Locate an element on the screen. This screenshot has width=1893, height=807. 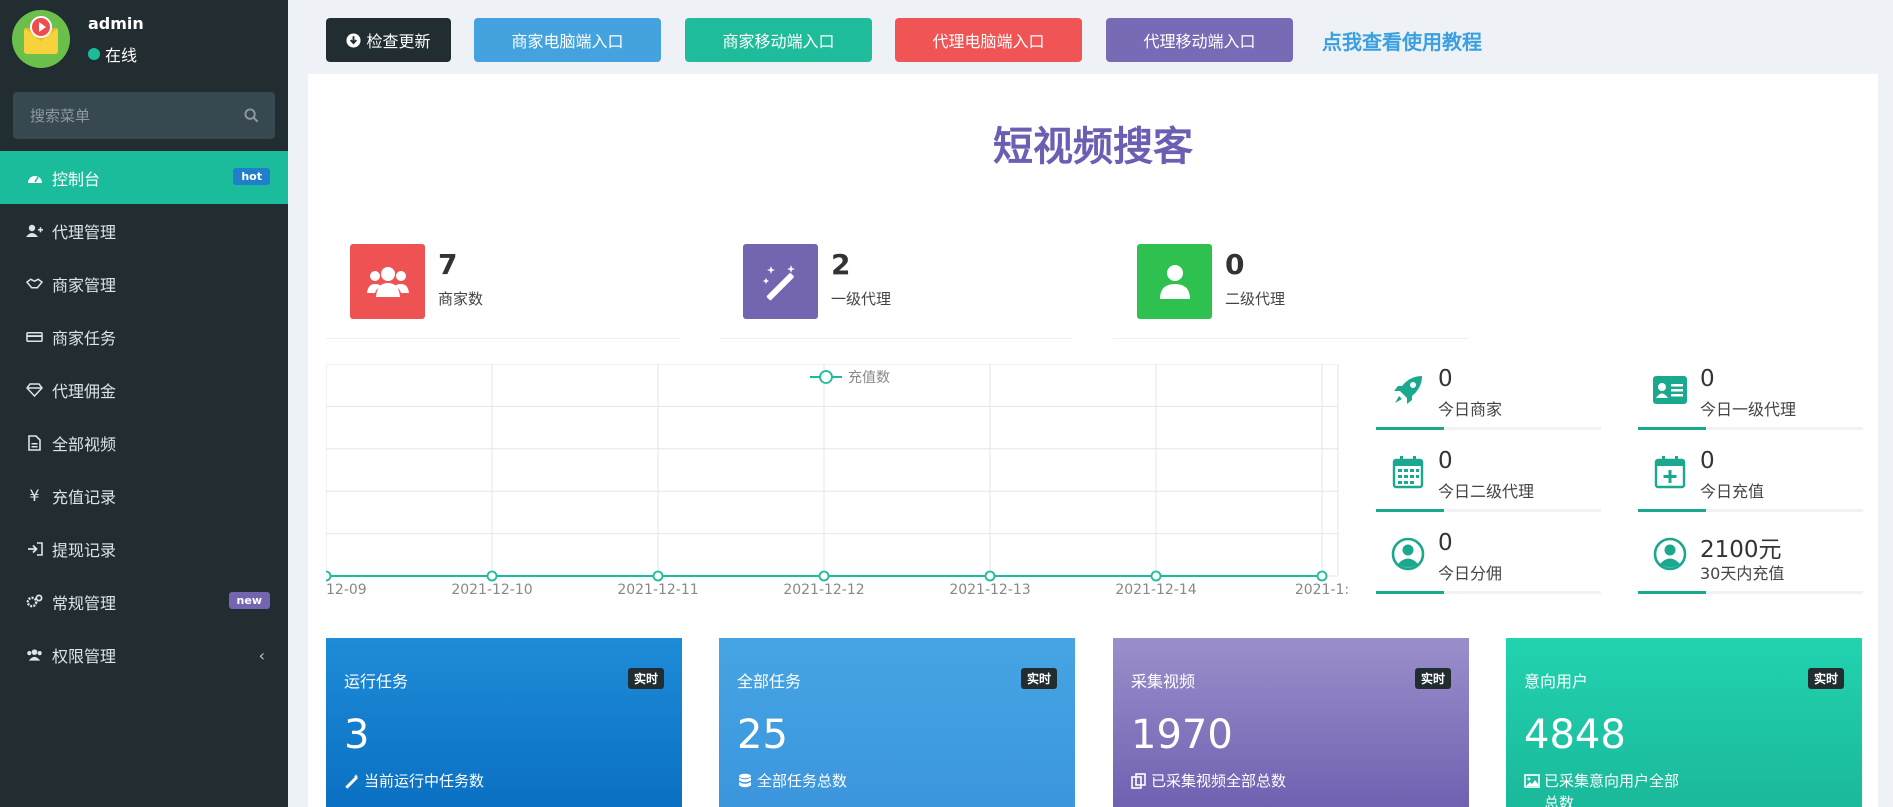
search-input is located at coordinates (123, 115).